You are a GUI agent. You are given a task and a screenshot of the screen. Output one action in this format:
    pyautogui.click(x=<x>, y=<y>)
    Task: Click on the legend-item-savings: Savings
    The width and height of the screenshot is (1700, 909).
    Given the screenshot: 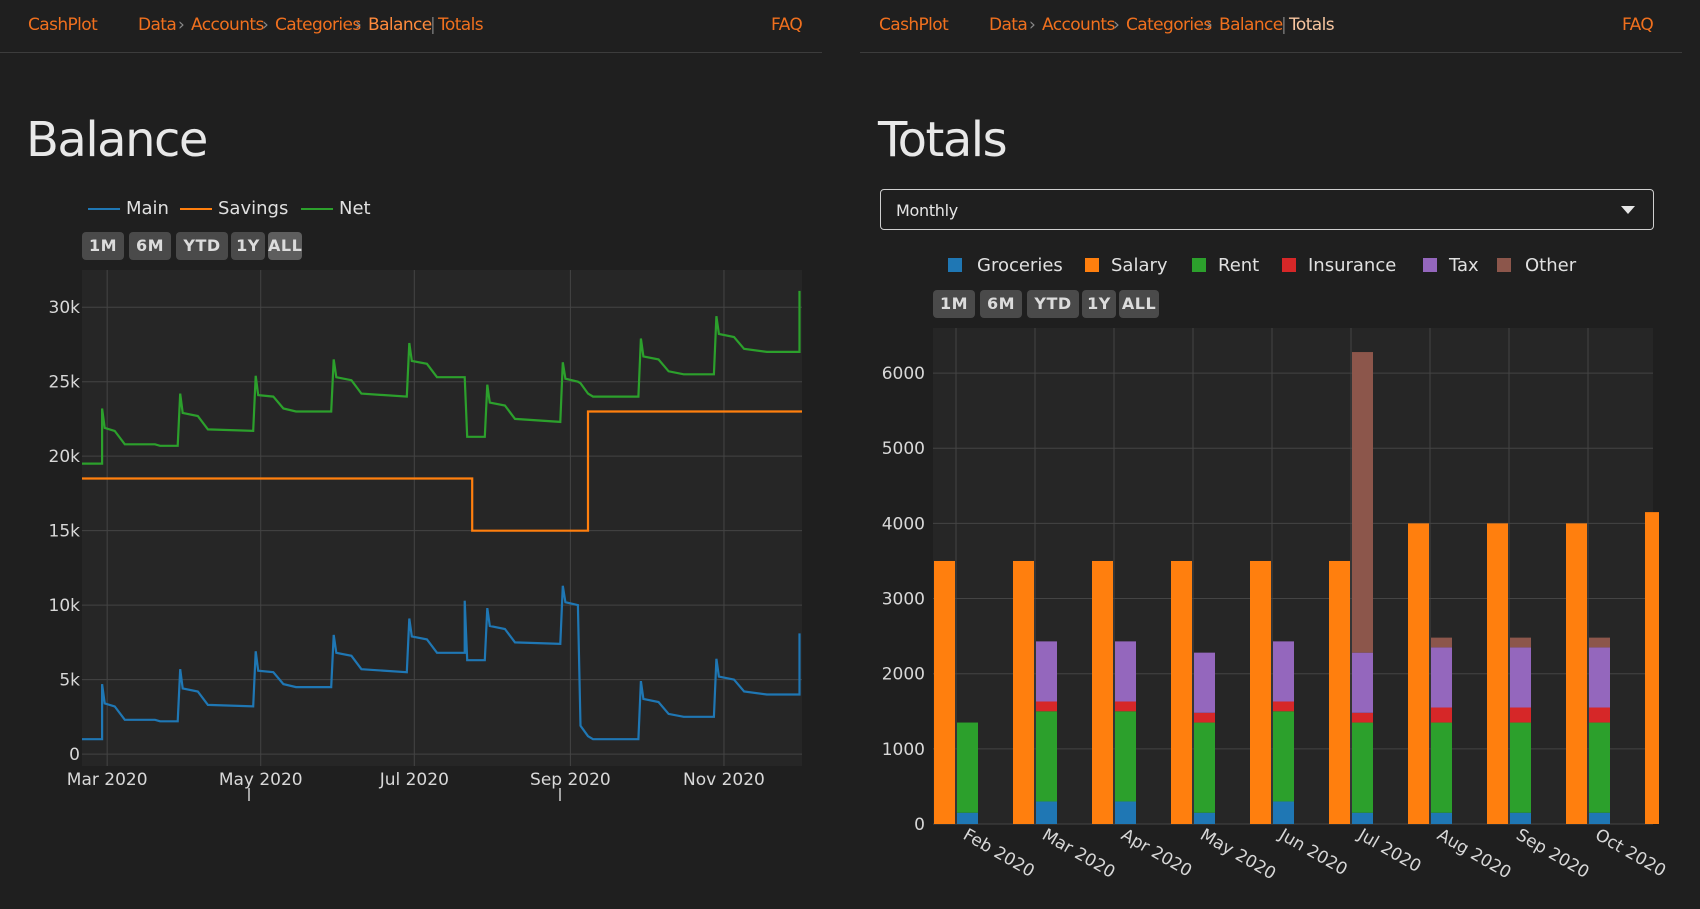 What is the action you would take?
    pyautogui.click(x=240, y=208)
    